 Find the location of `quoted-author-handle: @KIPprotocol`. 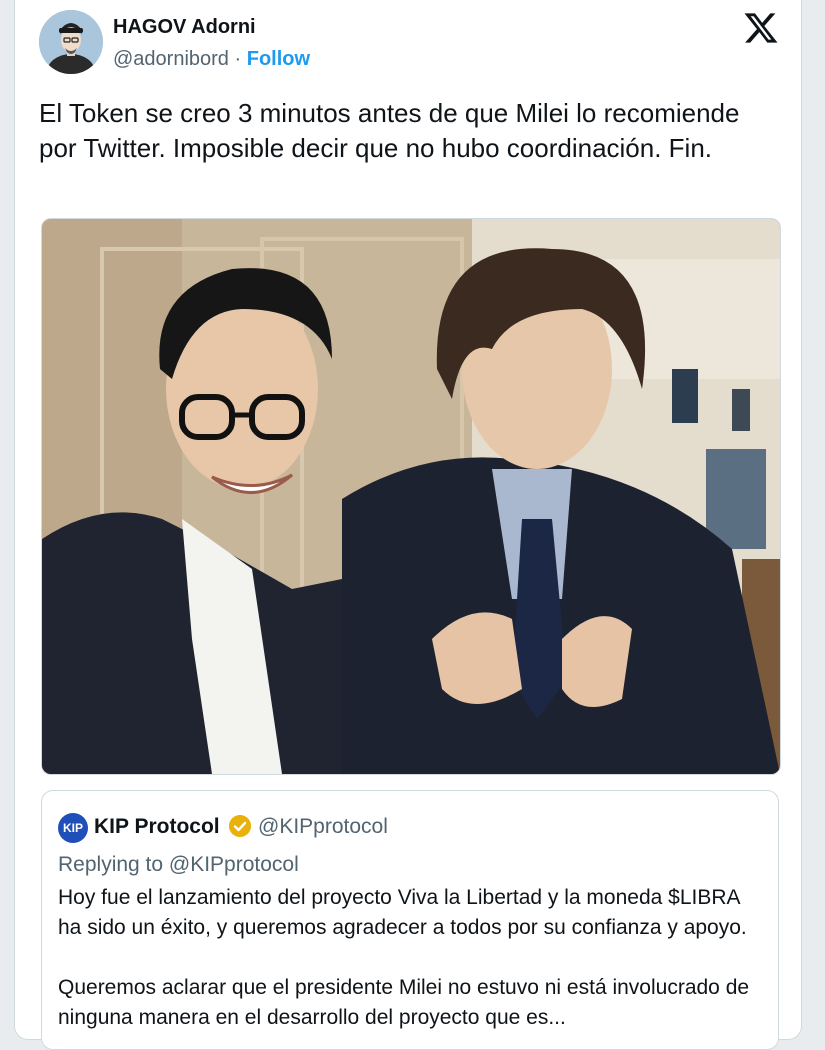

quoted-author-handle: @KIPprotocol is located at coordinates (323, 827).